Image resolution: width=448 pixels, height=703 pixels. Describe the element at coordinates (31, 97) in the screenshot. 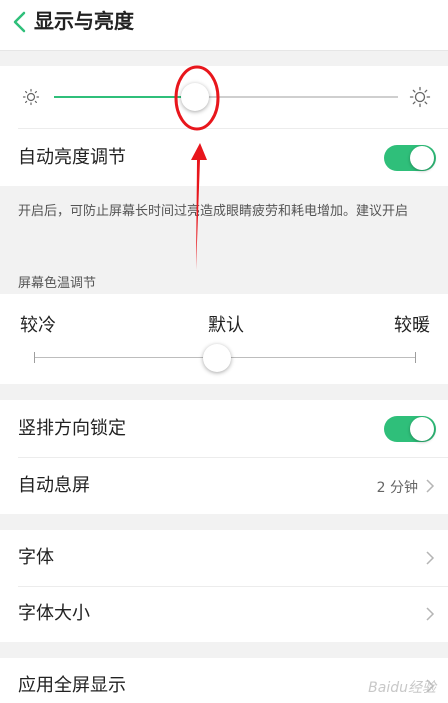

I see `brightness-low-icon` at that location.